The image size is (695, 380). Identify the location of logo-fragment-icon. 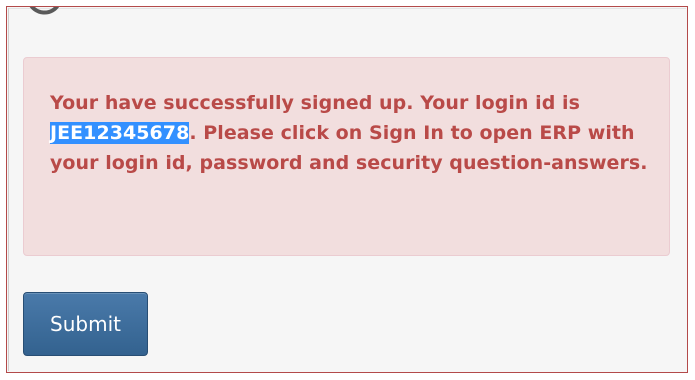
(44, 11).